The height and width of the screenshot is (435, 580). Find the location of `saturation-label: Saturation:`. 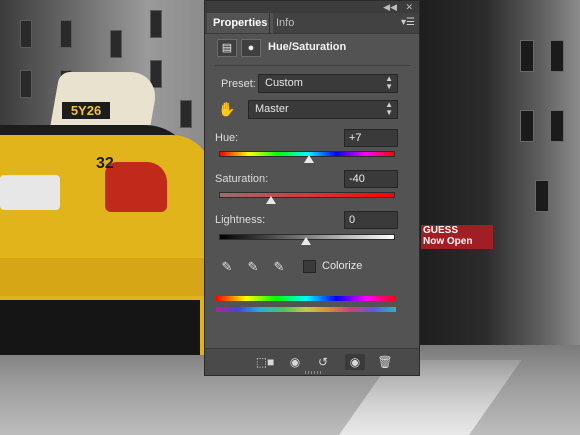

saturation-label: Saturation: is located at coordinates (242, 179).